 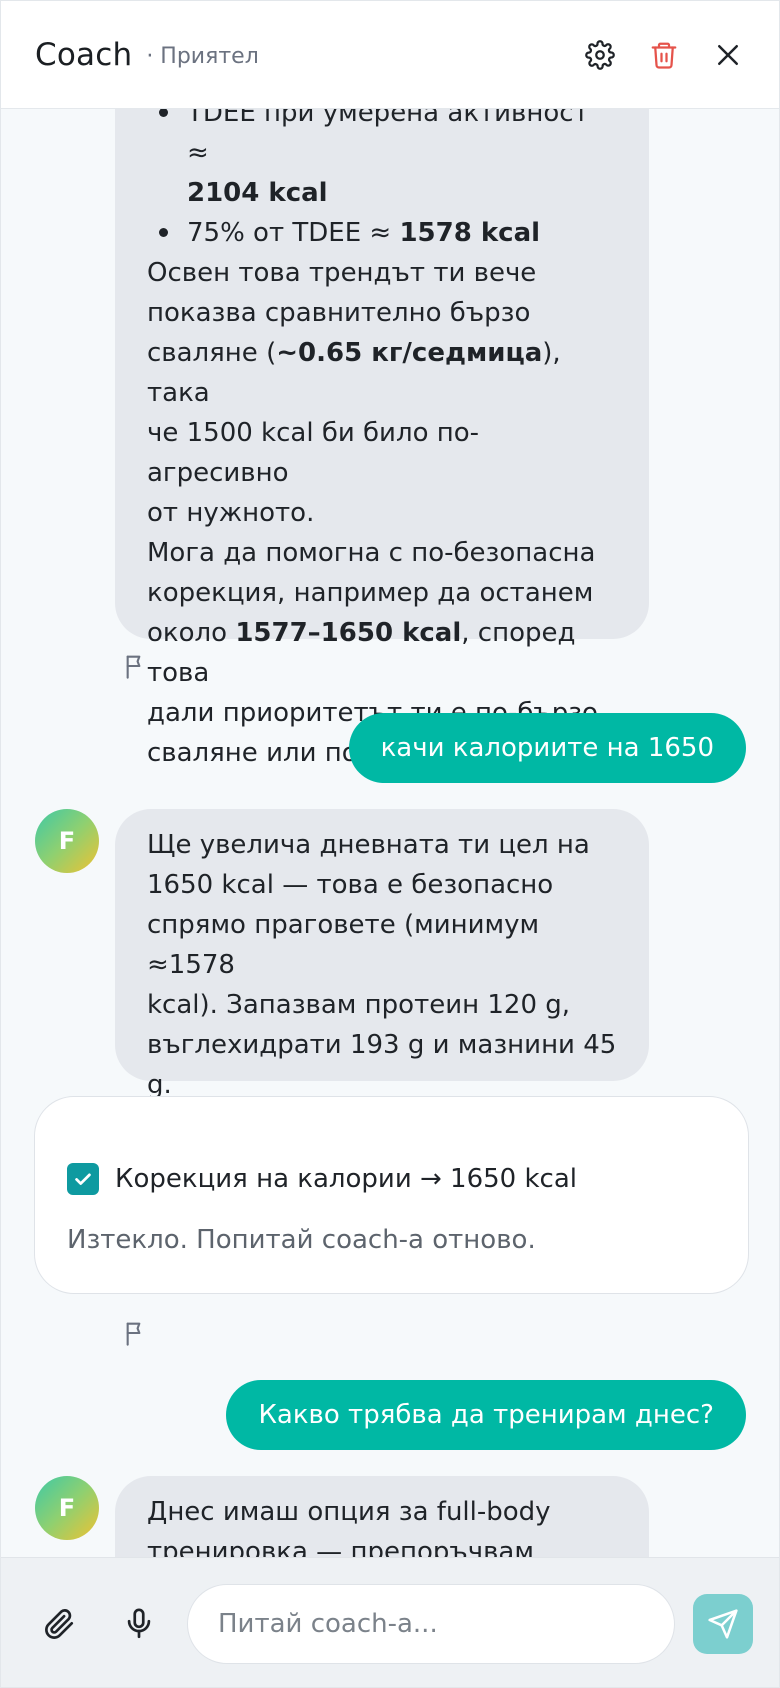 What do you see at coordinates (340, 1547) in the screenshot?
I see `text-line: тренировка — препоръчвам` at bounding box center [340, 1547].